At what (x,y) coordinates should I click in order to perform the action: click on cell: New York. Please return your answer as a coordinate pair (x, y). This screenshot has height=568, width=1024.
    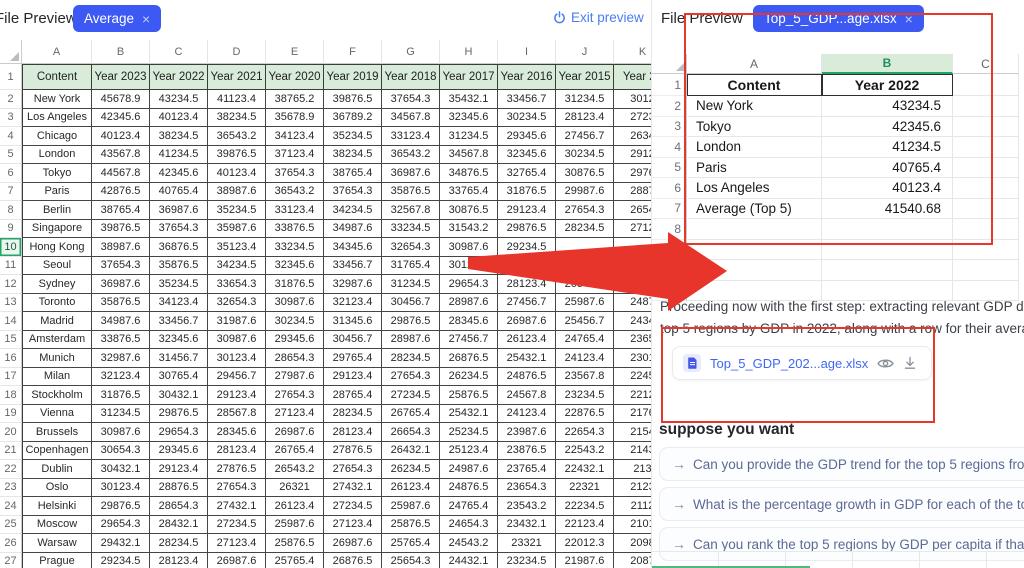
    Looking at the image, I should click on (754, 106).